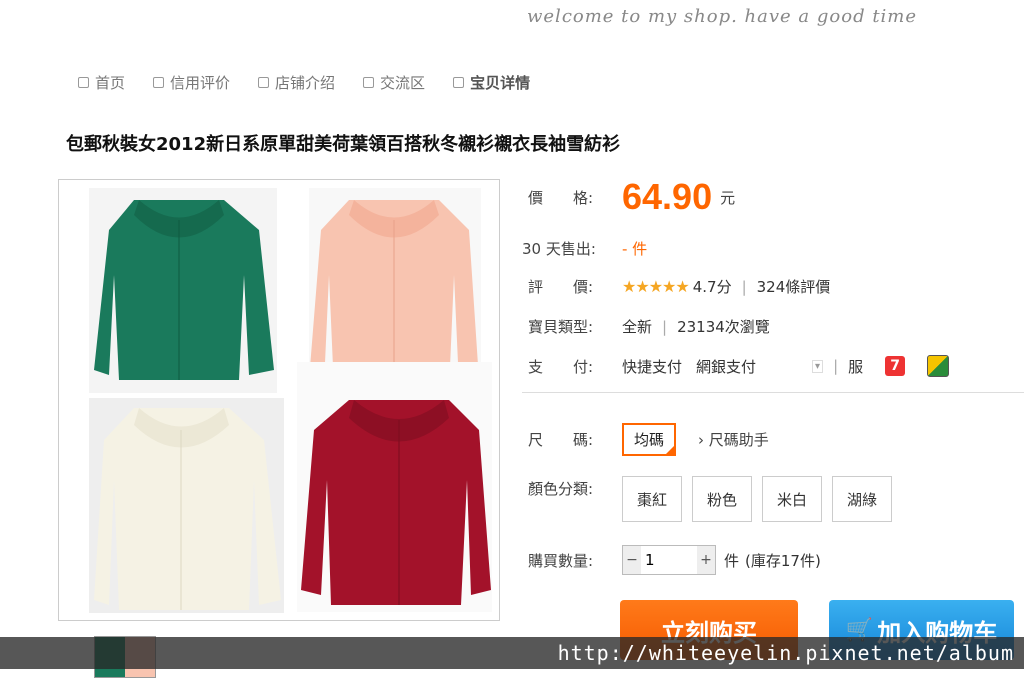  I want to click on size-option-one-size: 均碼, so click(649, 439).